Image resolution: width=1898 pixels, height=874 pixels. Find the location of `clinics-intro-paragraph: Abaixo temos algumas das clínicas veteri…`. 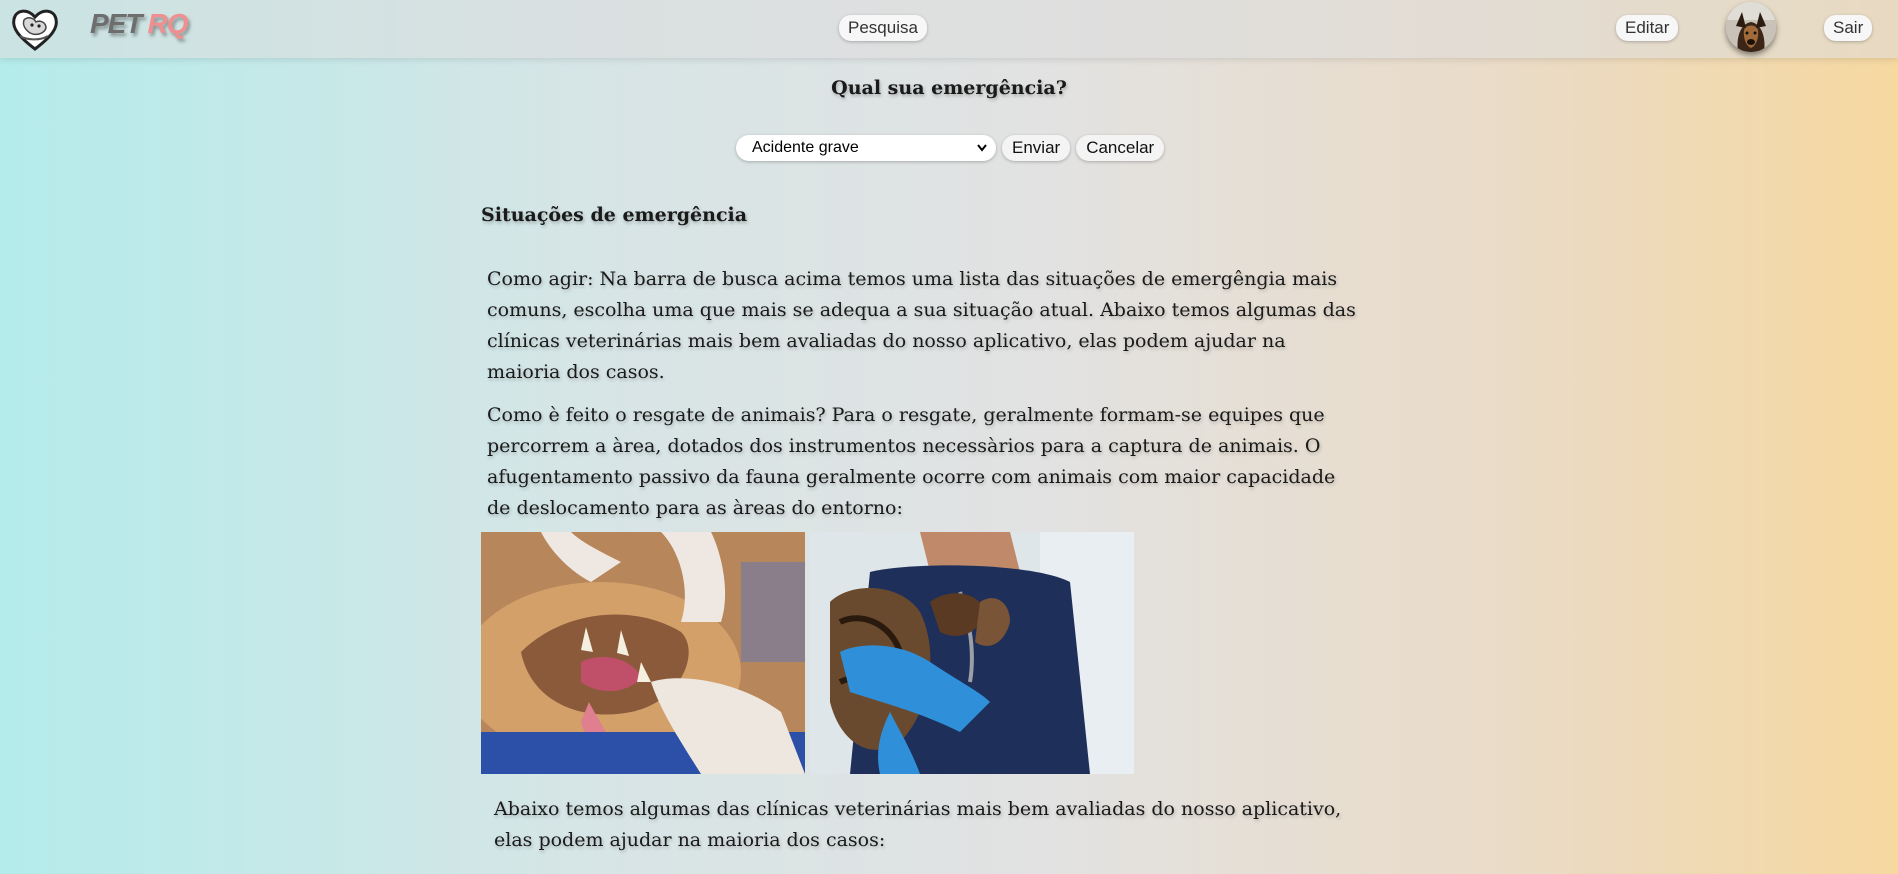

clinics-intro-paragraph: Abaixo temos algumas das clínicas veteri… is located at coordinates (918, 824).